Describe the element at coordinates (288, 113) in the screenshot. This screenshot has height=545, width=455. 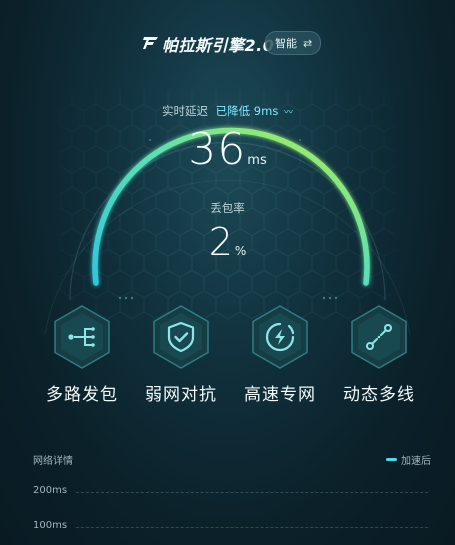
I see `signal-icon: 〰` at that location.